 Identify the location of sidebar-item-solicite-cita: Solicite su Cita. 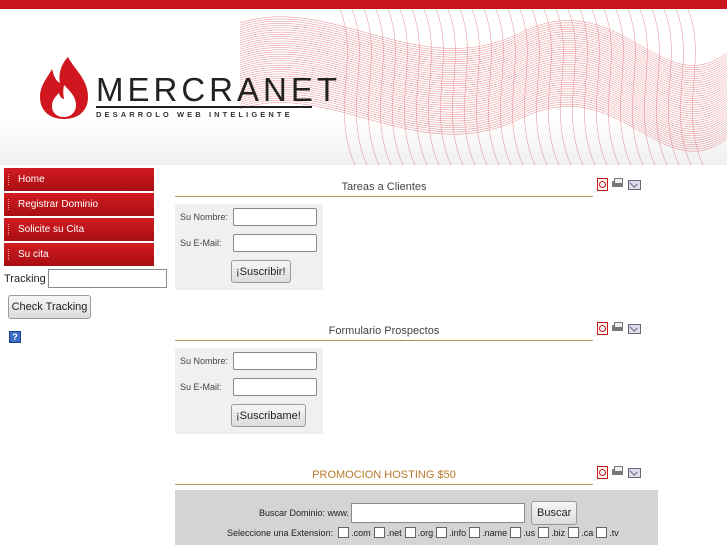
(79, 229).